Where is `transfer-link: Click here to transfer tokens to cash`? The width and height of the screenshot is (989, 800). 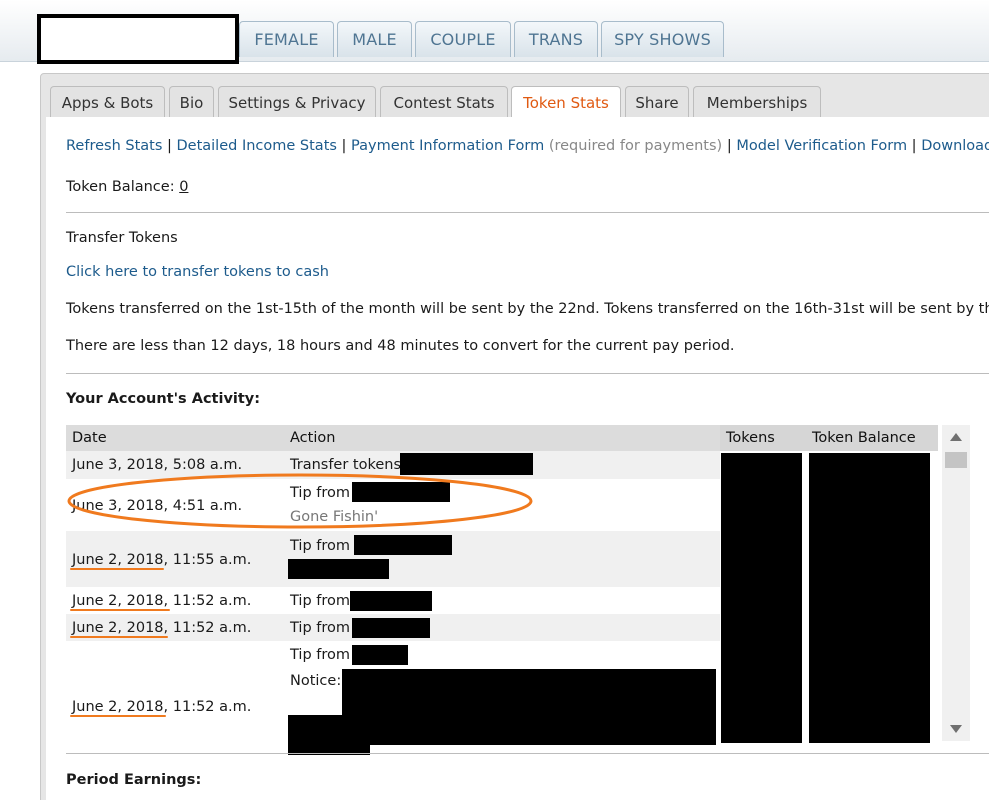 transfer-link: Click here to transfer tokens to cash is located at coordinates (197, 272).